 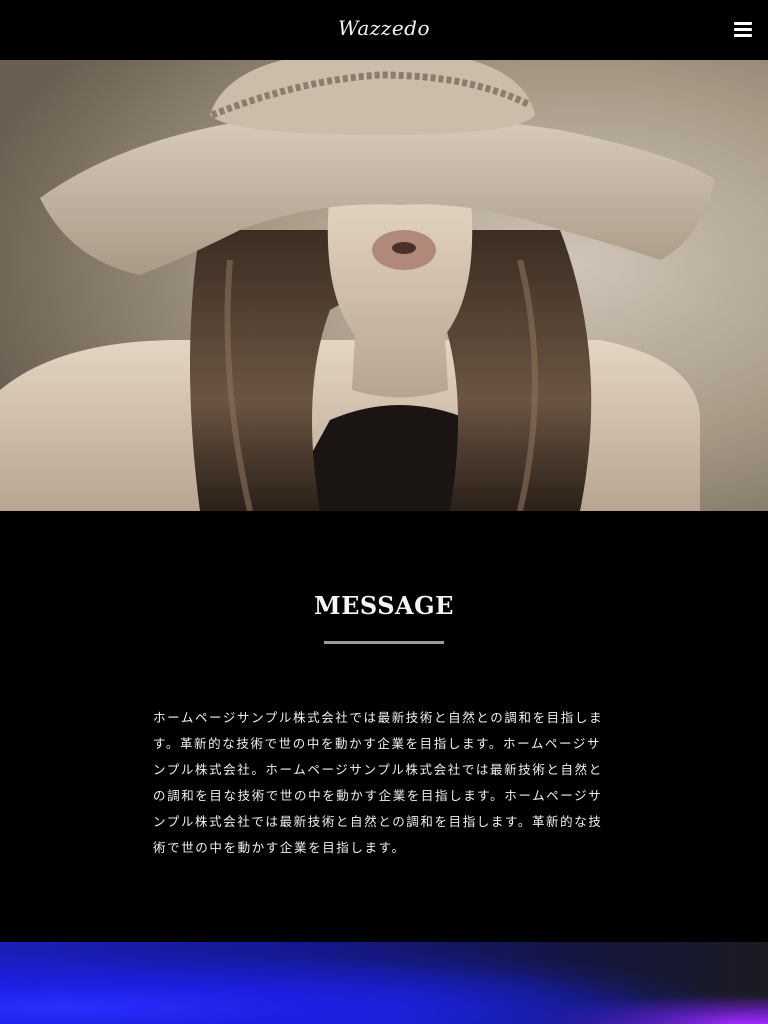 I want to click on site-header: Wazzedo, so click(x=384, y=30).